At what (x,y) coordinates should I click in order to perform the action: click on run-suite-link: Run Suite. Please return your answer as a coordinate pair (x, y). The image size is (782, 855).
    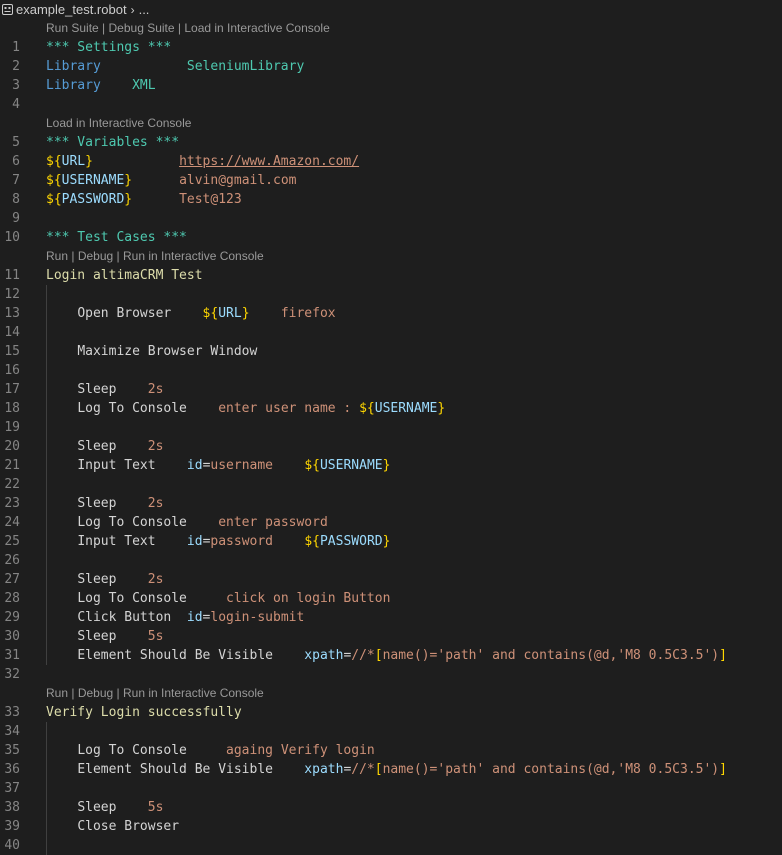
    Looking at the image, I should click on (72, 28).